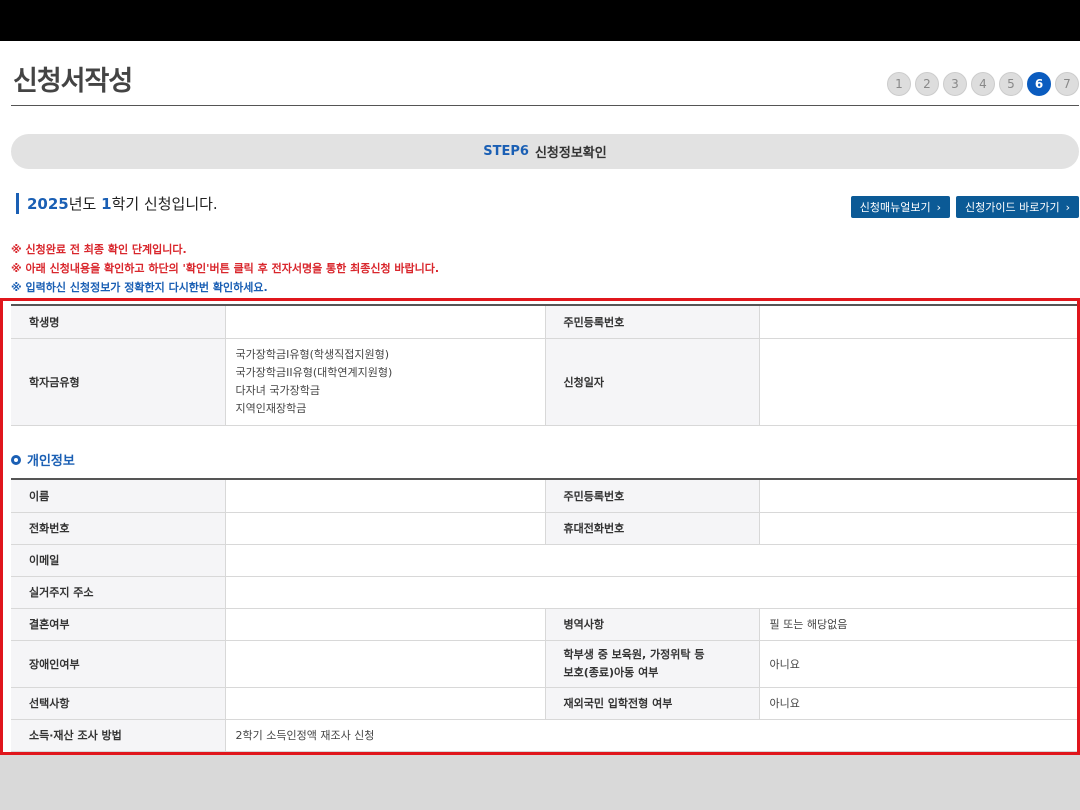 Image resolution: width=1080 pixels, height=810 pixels. Describe the element at coordinates (540, 782) in the screenshot. I see `bottom-gray-area` at that location.